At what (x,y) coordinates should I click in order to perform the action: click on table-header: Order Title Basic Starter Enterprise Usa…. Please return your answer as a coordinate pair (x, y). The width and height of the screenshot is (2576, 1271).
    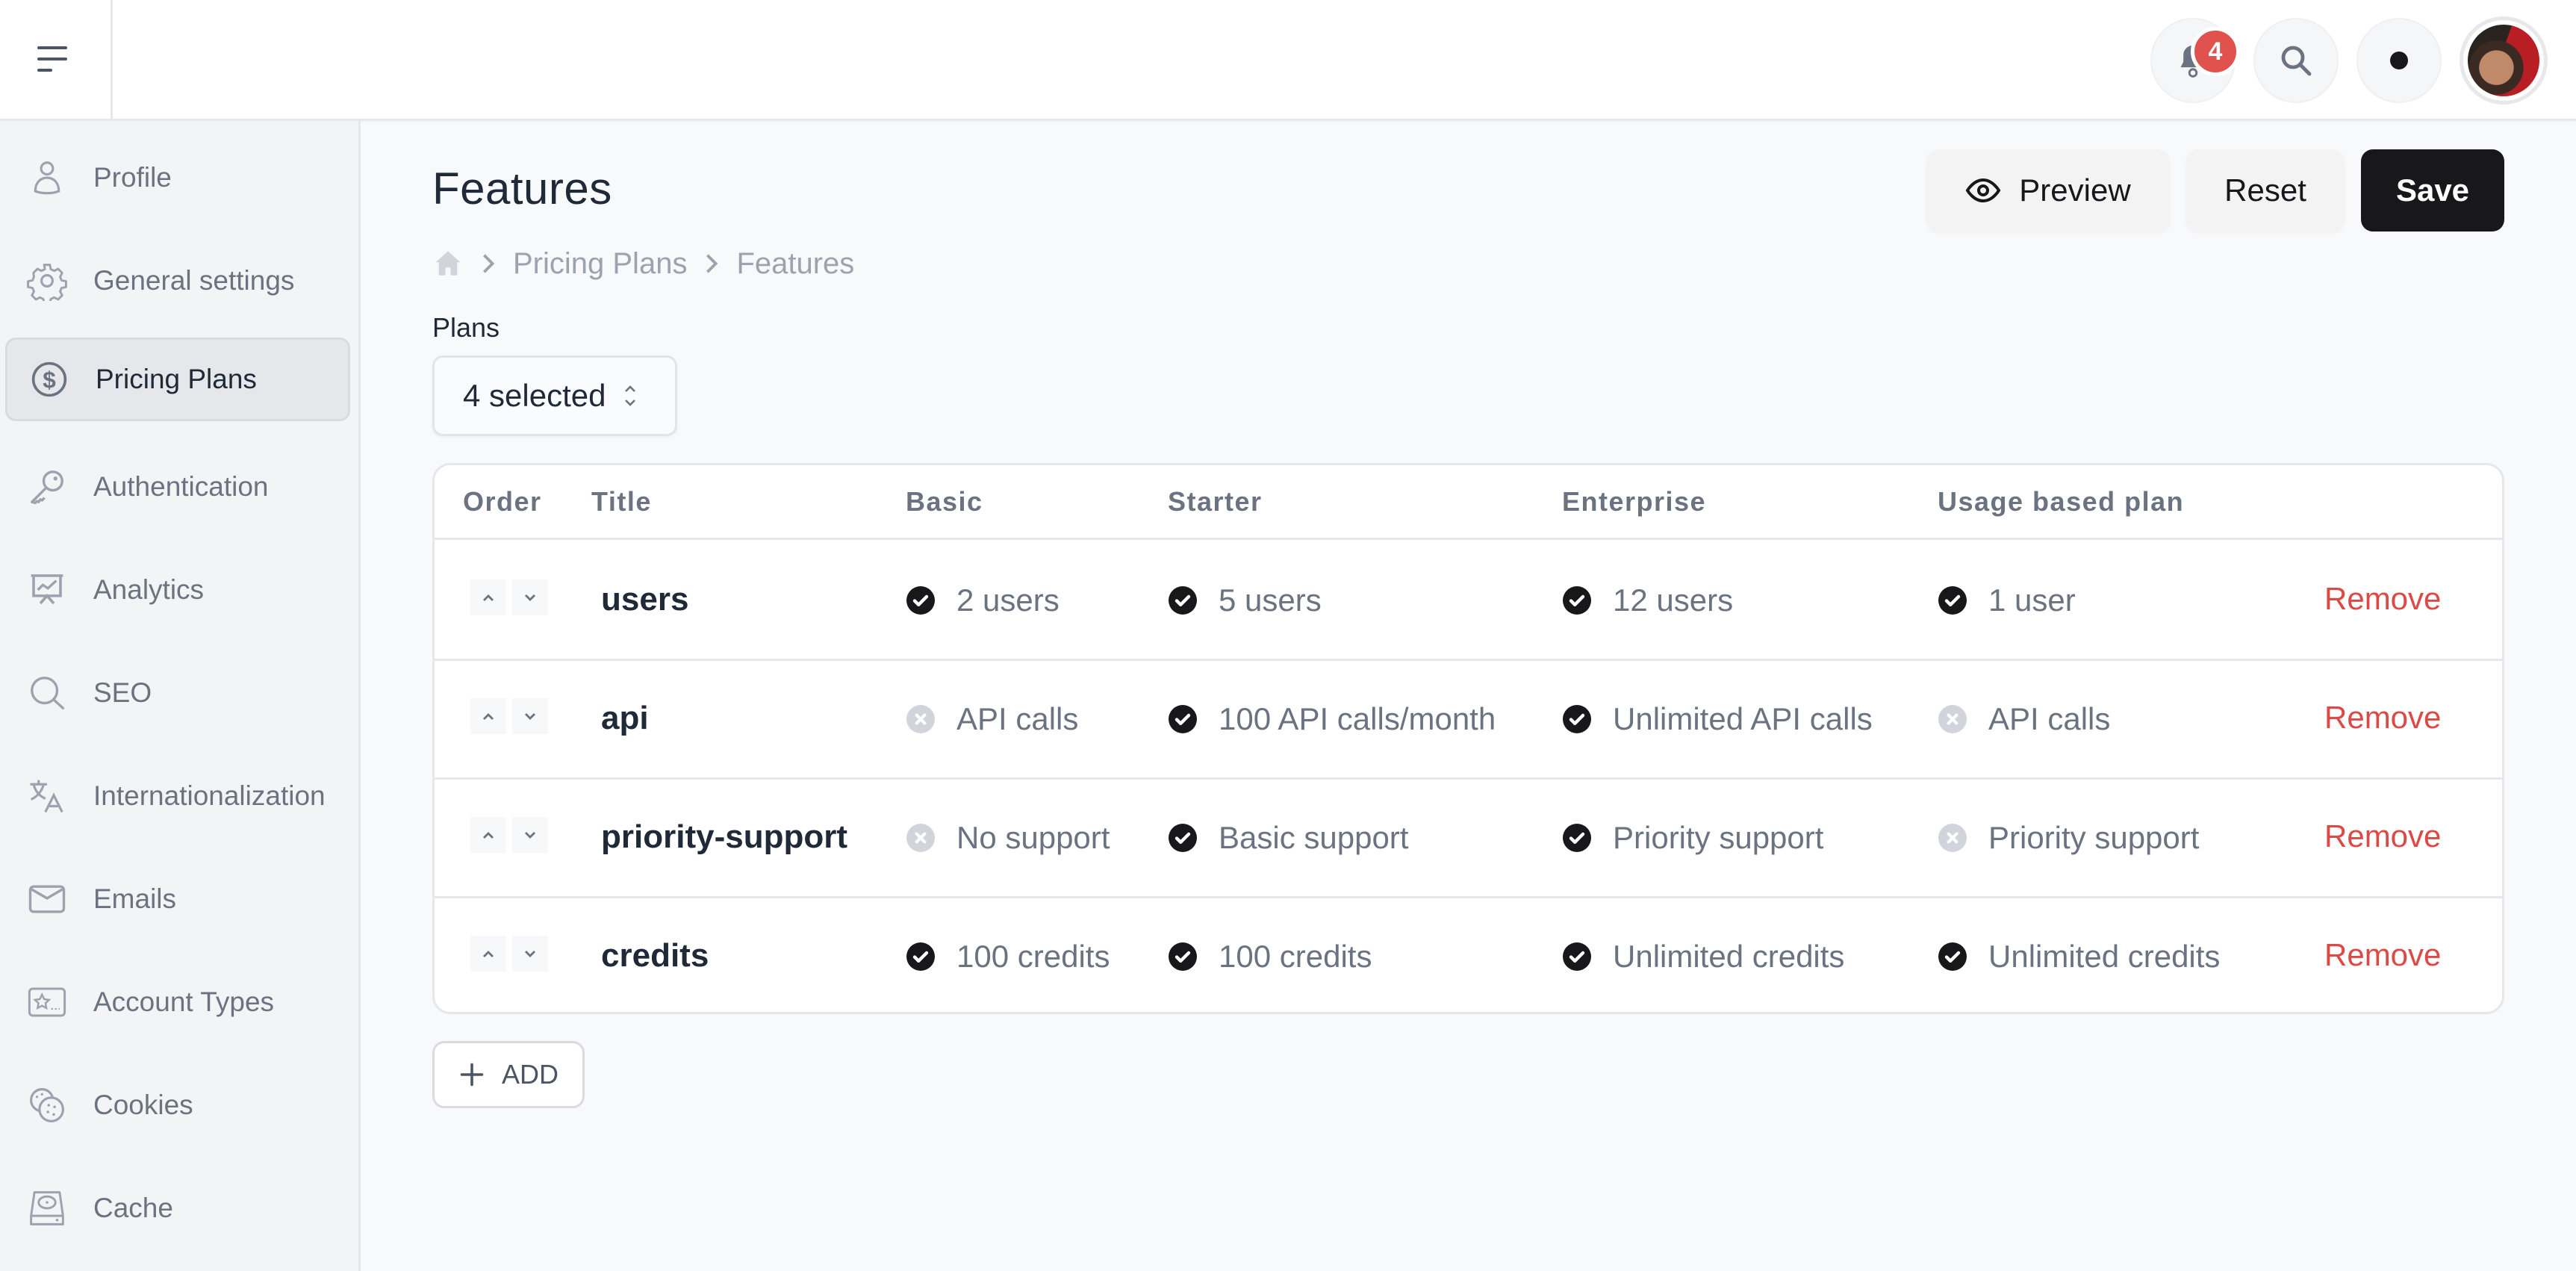
    Looking at the image, I should click on (1468, 502).